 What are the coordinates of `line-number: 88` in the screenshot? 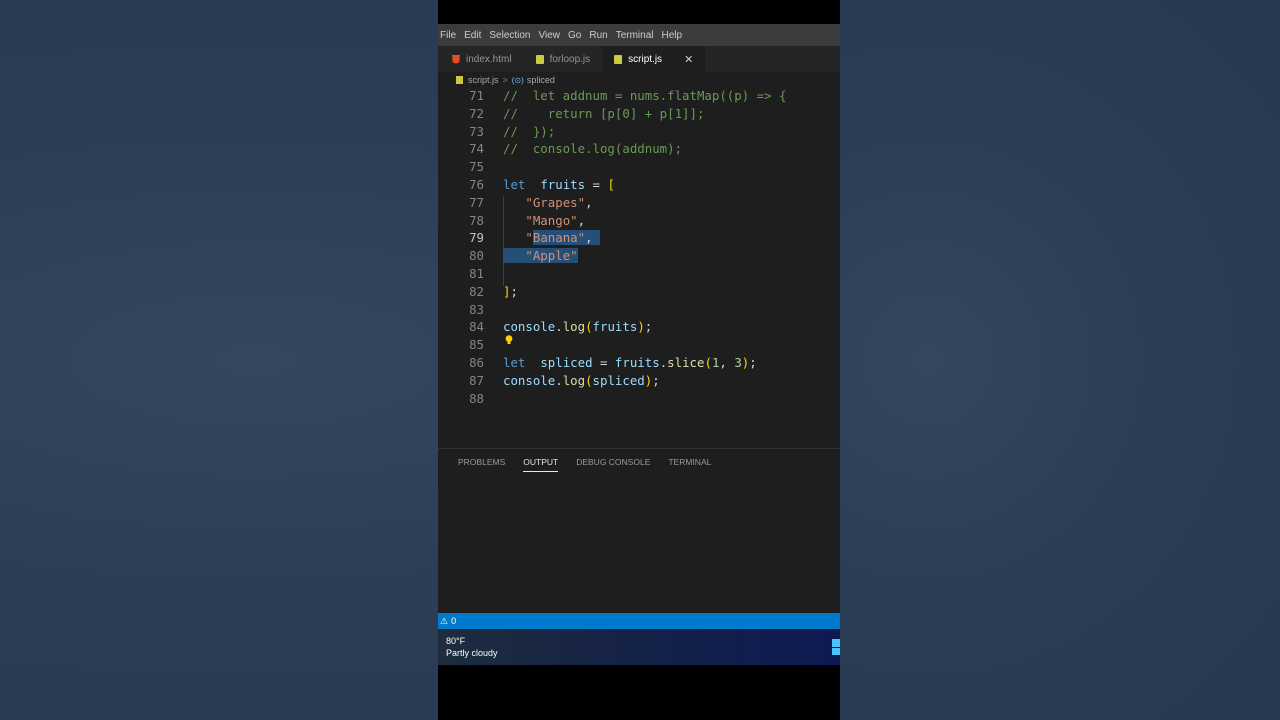 It's located at (476, 398).